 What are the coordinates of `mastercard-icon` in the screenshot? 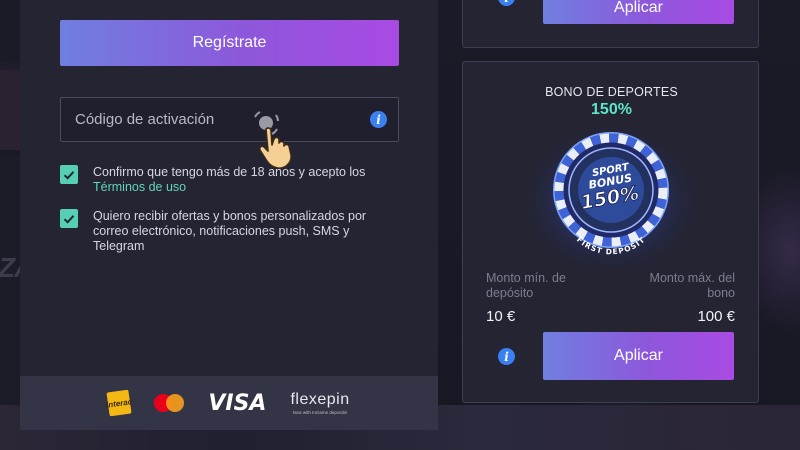 It's located at (169, 403).